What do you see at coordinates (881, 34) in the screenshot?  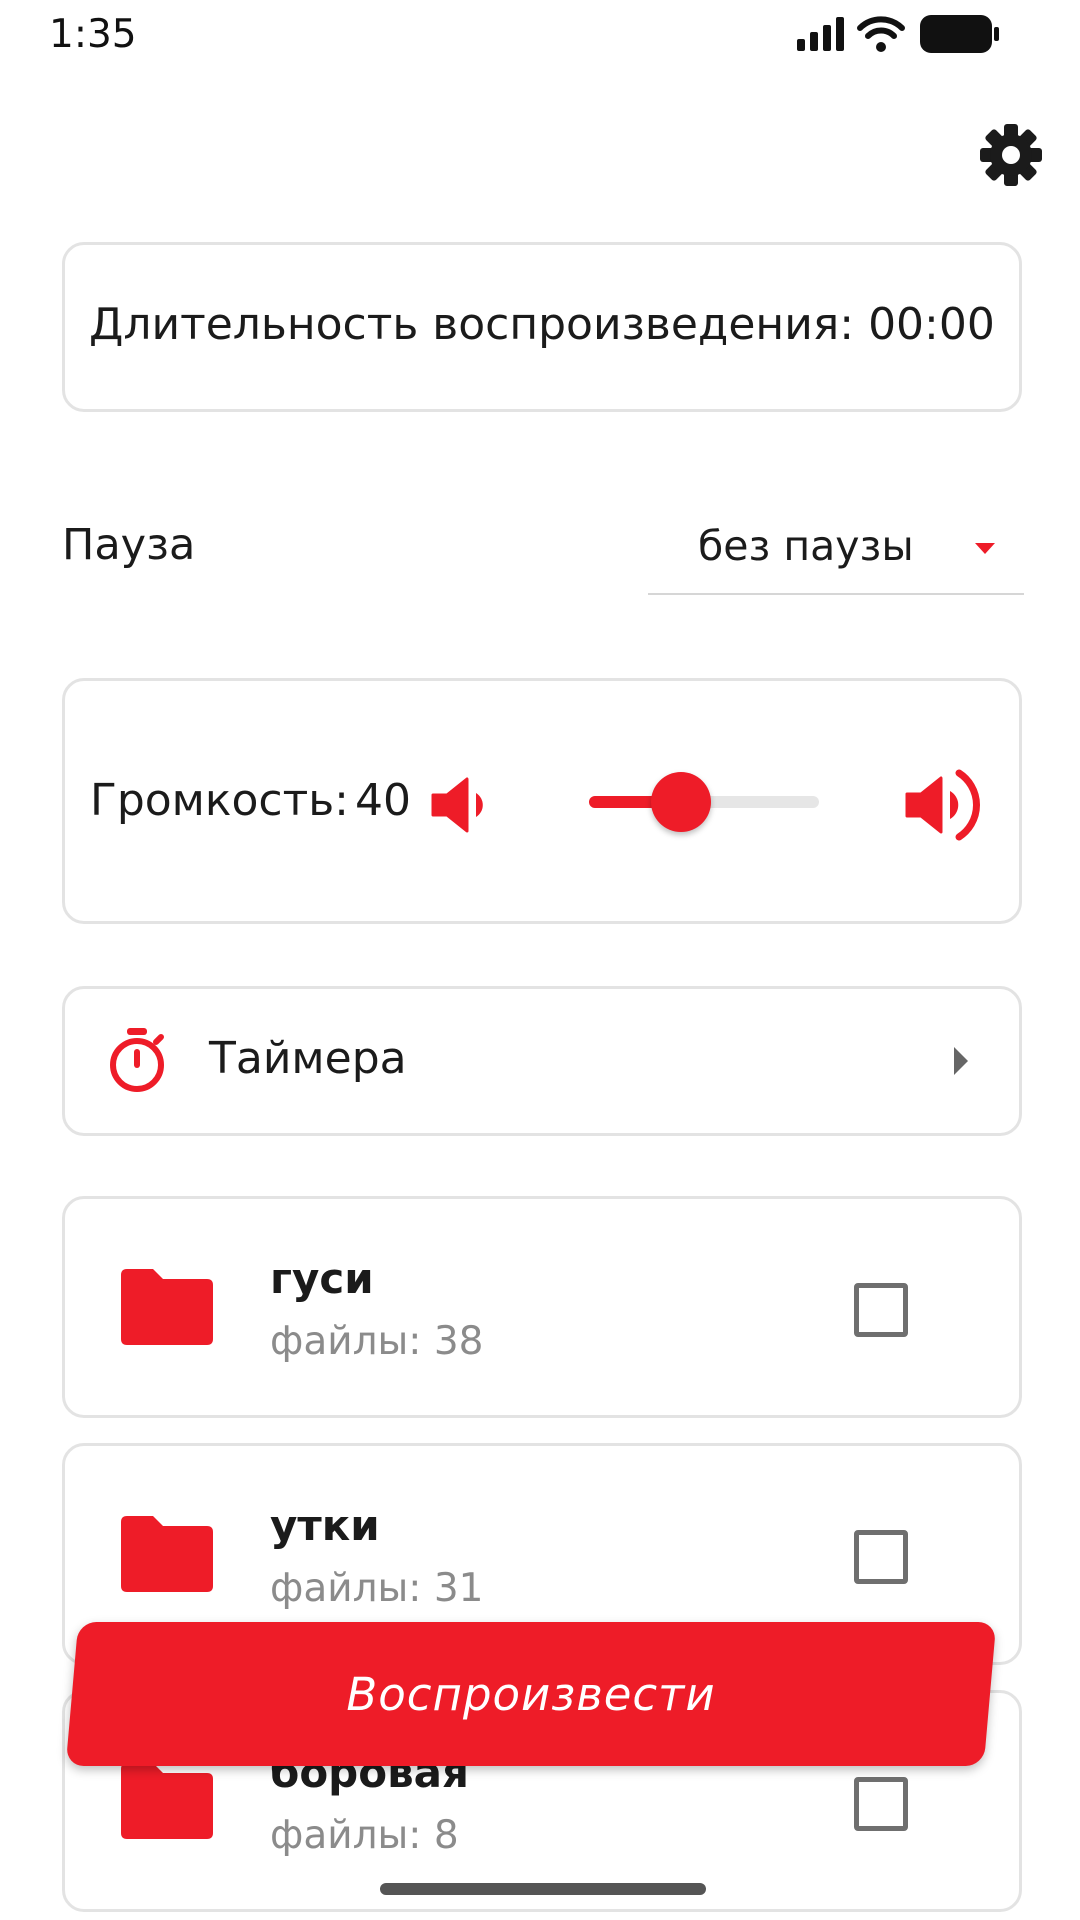 I see `wifi-icon` at bounding box center [881, 34].